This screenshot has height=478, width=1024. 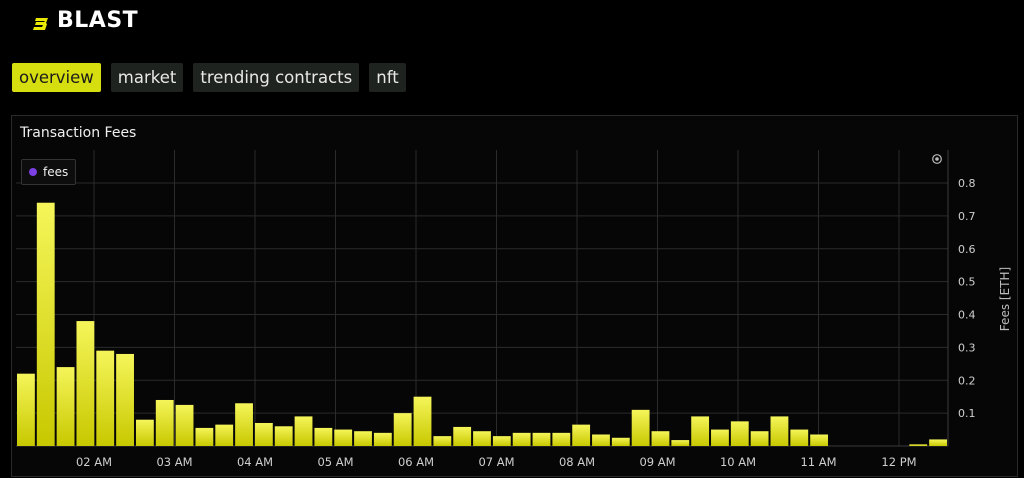 I want to click on nav-tabs: overview market trending contracts nft, so click(x=209, y=78).